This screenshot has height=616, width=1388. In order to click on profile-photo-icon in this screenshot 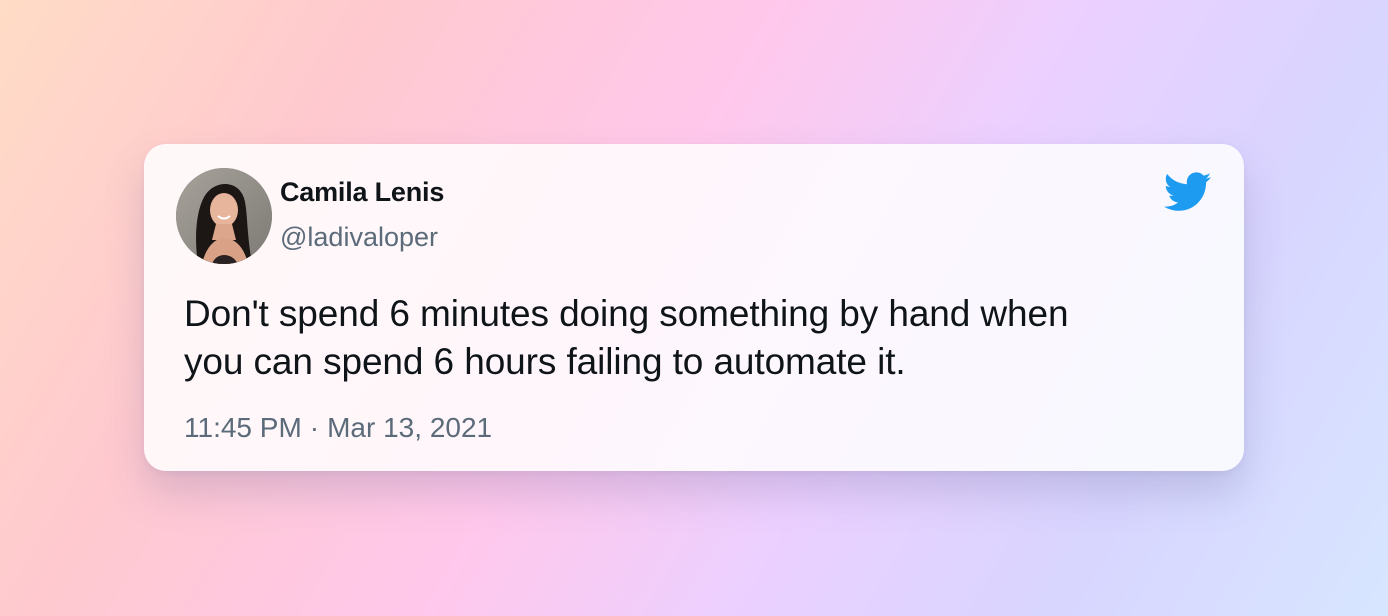, I will do `click(224, 216)`.